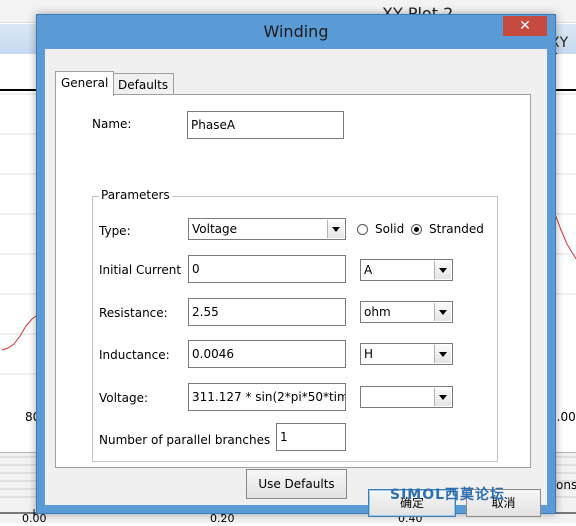  I want to click on inductance-label: Inductance:, so click(134, 355).